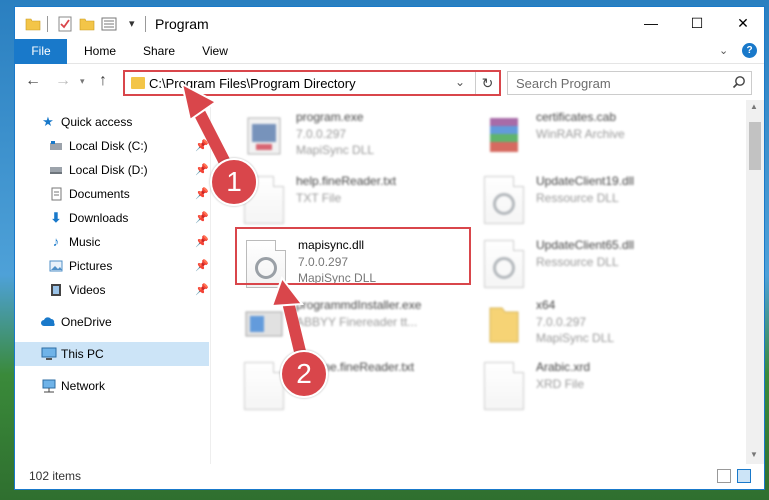 Image resolution: width=769 pixels, height=500 pixels. What do you see at coordinates (604, 325) in the screenshot?
I see `file-item: x64 7.0.0.297 MapiSync DLL` at bounding box center [604, 325].